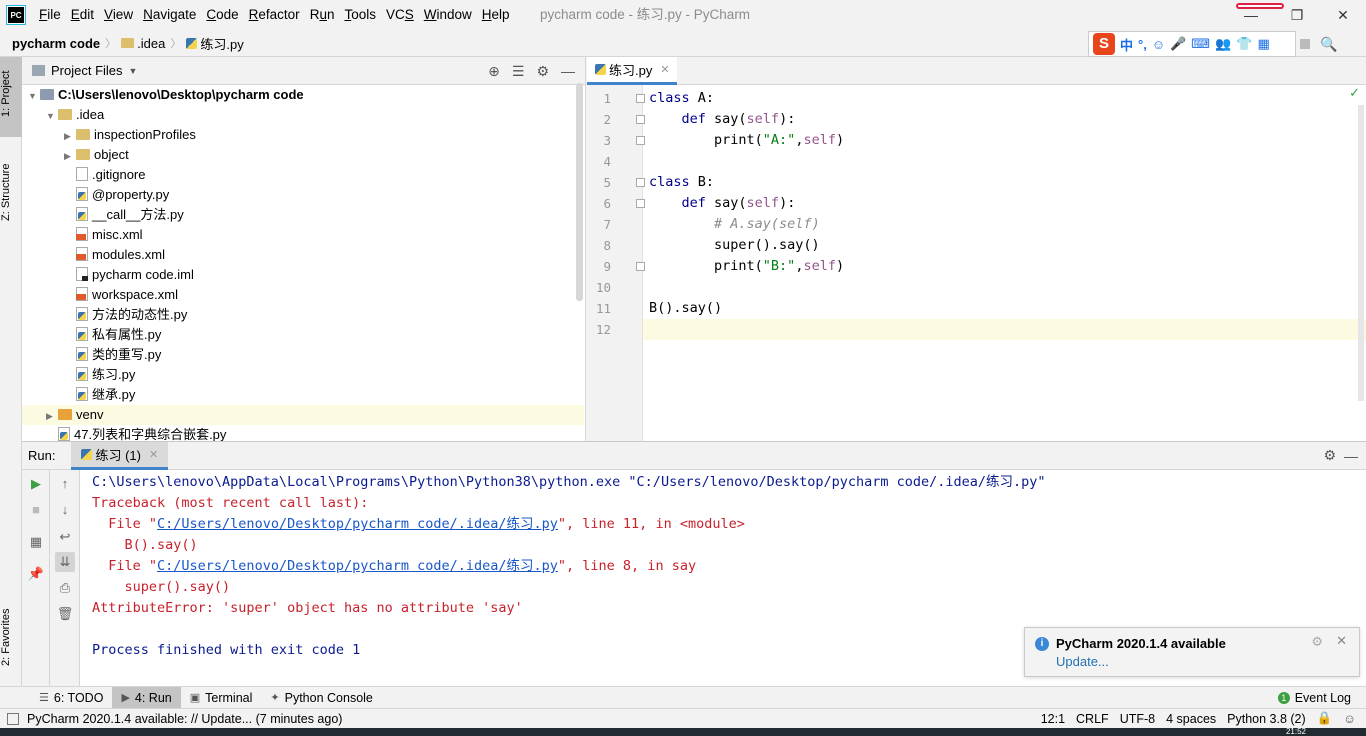 The image size is (1366, 736). Describe the element at coordinates (1158, 44) in the screenshot. I see `ime-emoji-icon: ☺` at that location.